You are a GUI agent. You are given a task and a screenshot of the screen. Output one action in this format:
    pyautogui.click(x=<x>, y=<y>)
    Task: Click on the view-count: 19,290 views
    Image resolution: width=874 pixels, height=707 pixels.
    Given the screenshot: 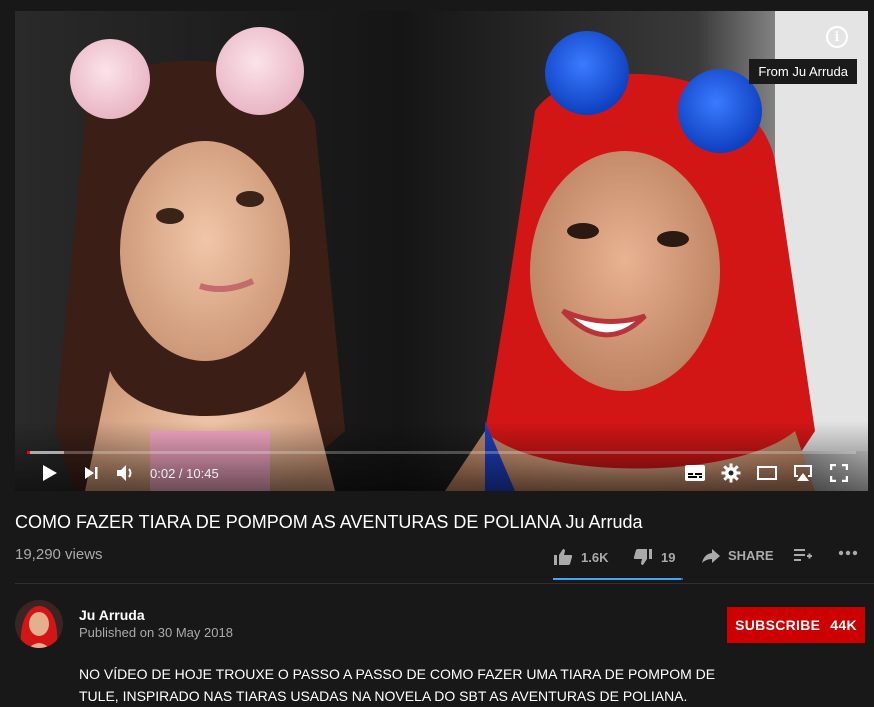 What is the action you would take?
    pyautogui.click(x=59, y=554)
    